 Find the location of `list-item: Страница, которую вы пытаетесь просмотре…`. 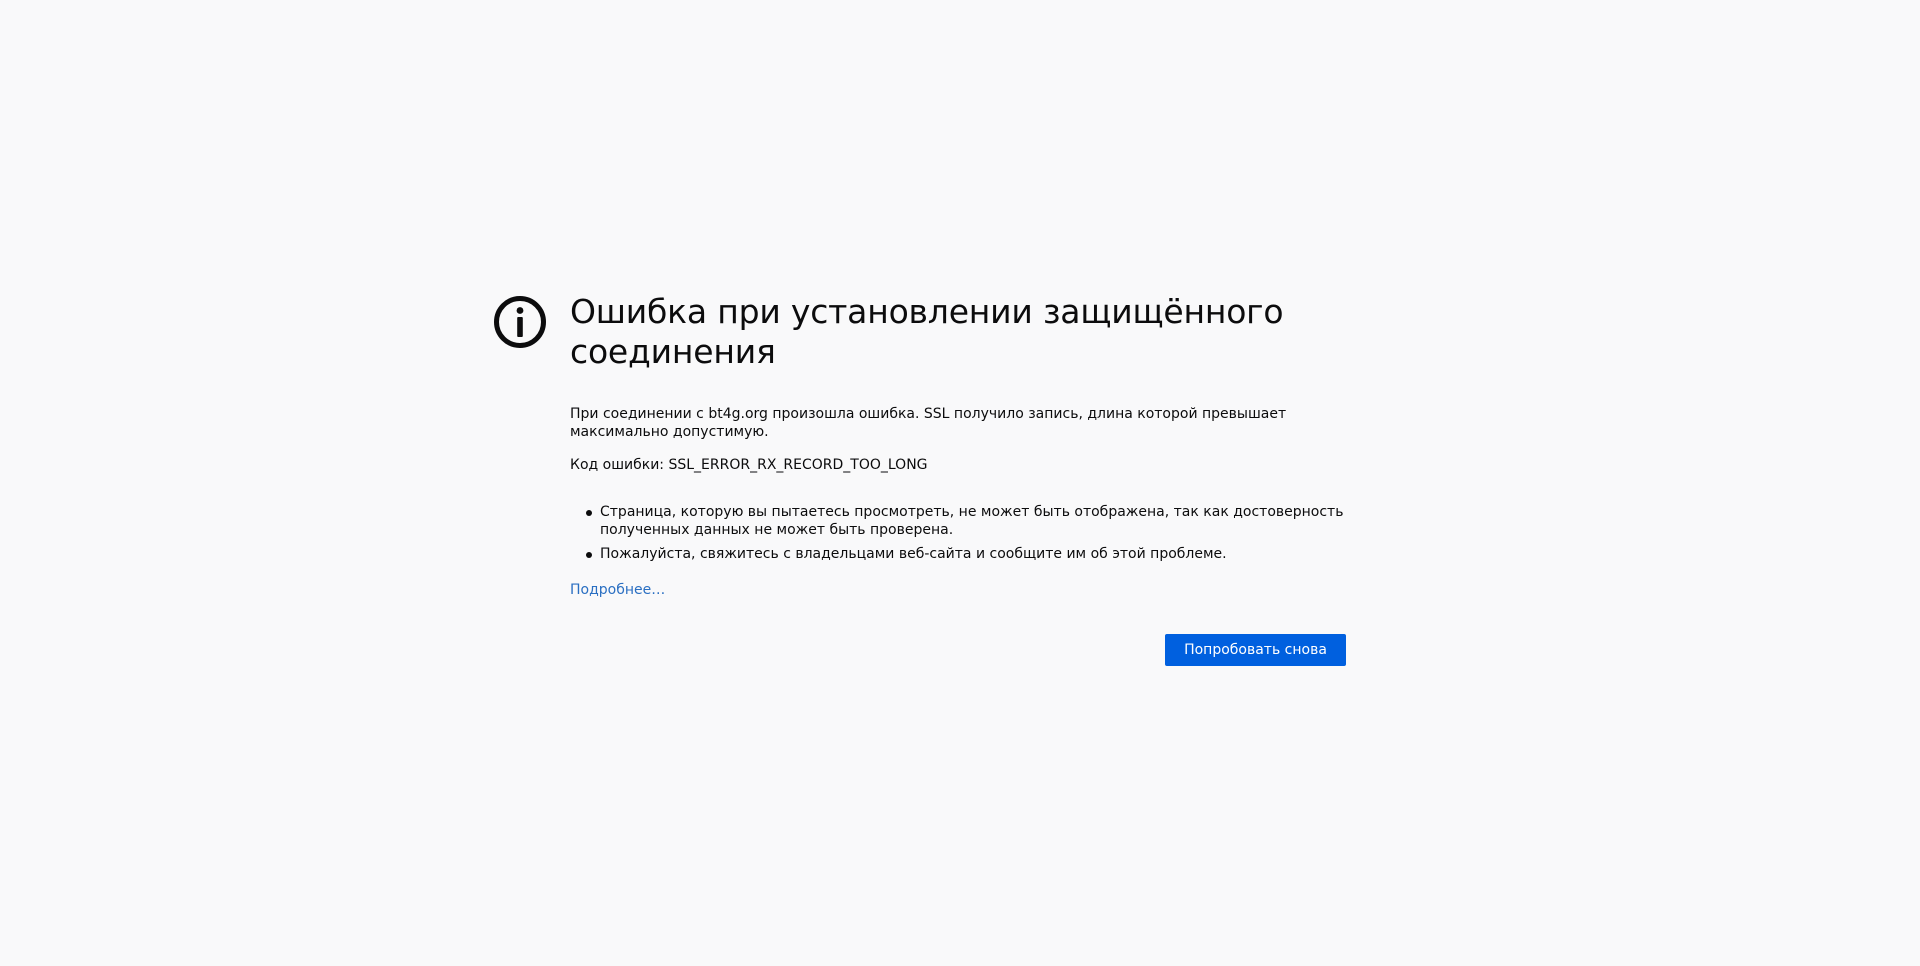

list-item: Страница, которую вы пытаетесь просмотре… is located at coordinates (958, 521).